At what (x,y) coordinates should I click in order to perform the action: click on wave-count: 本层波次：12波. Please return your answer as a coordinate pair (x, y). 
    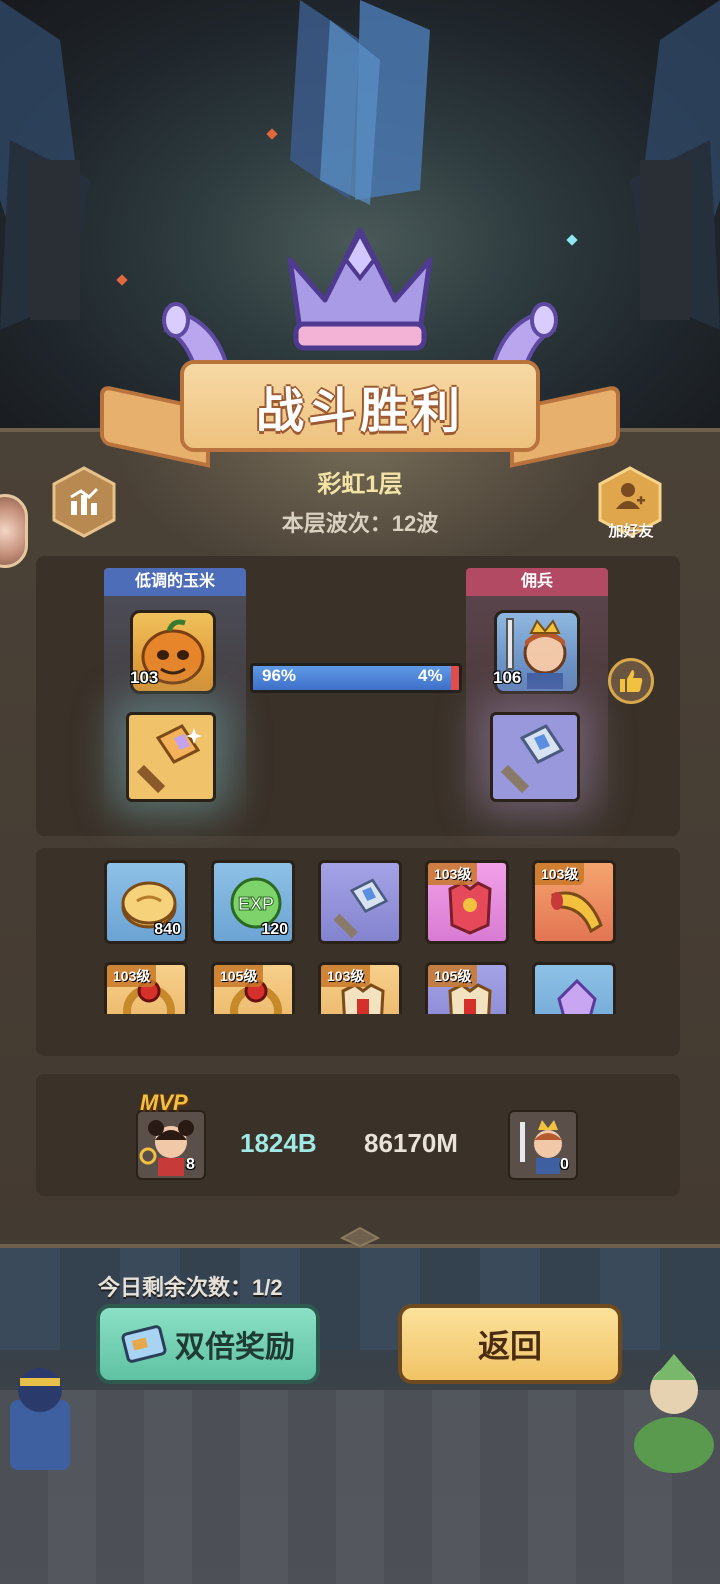
    Looking at the image, I should click on (360, 523).